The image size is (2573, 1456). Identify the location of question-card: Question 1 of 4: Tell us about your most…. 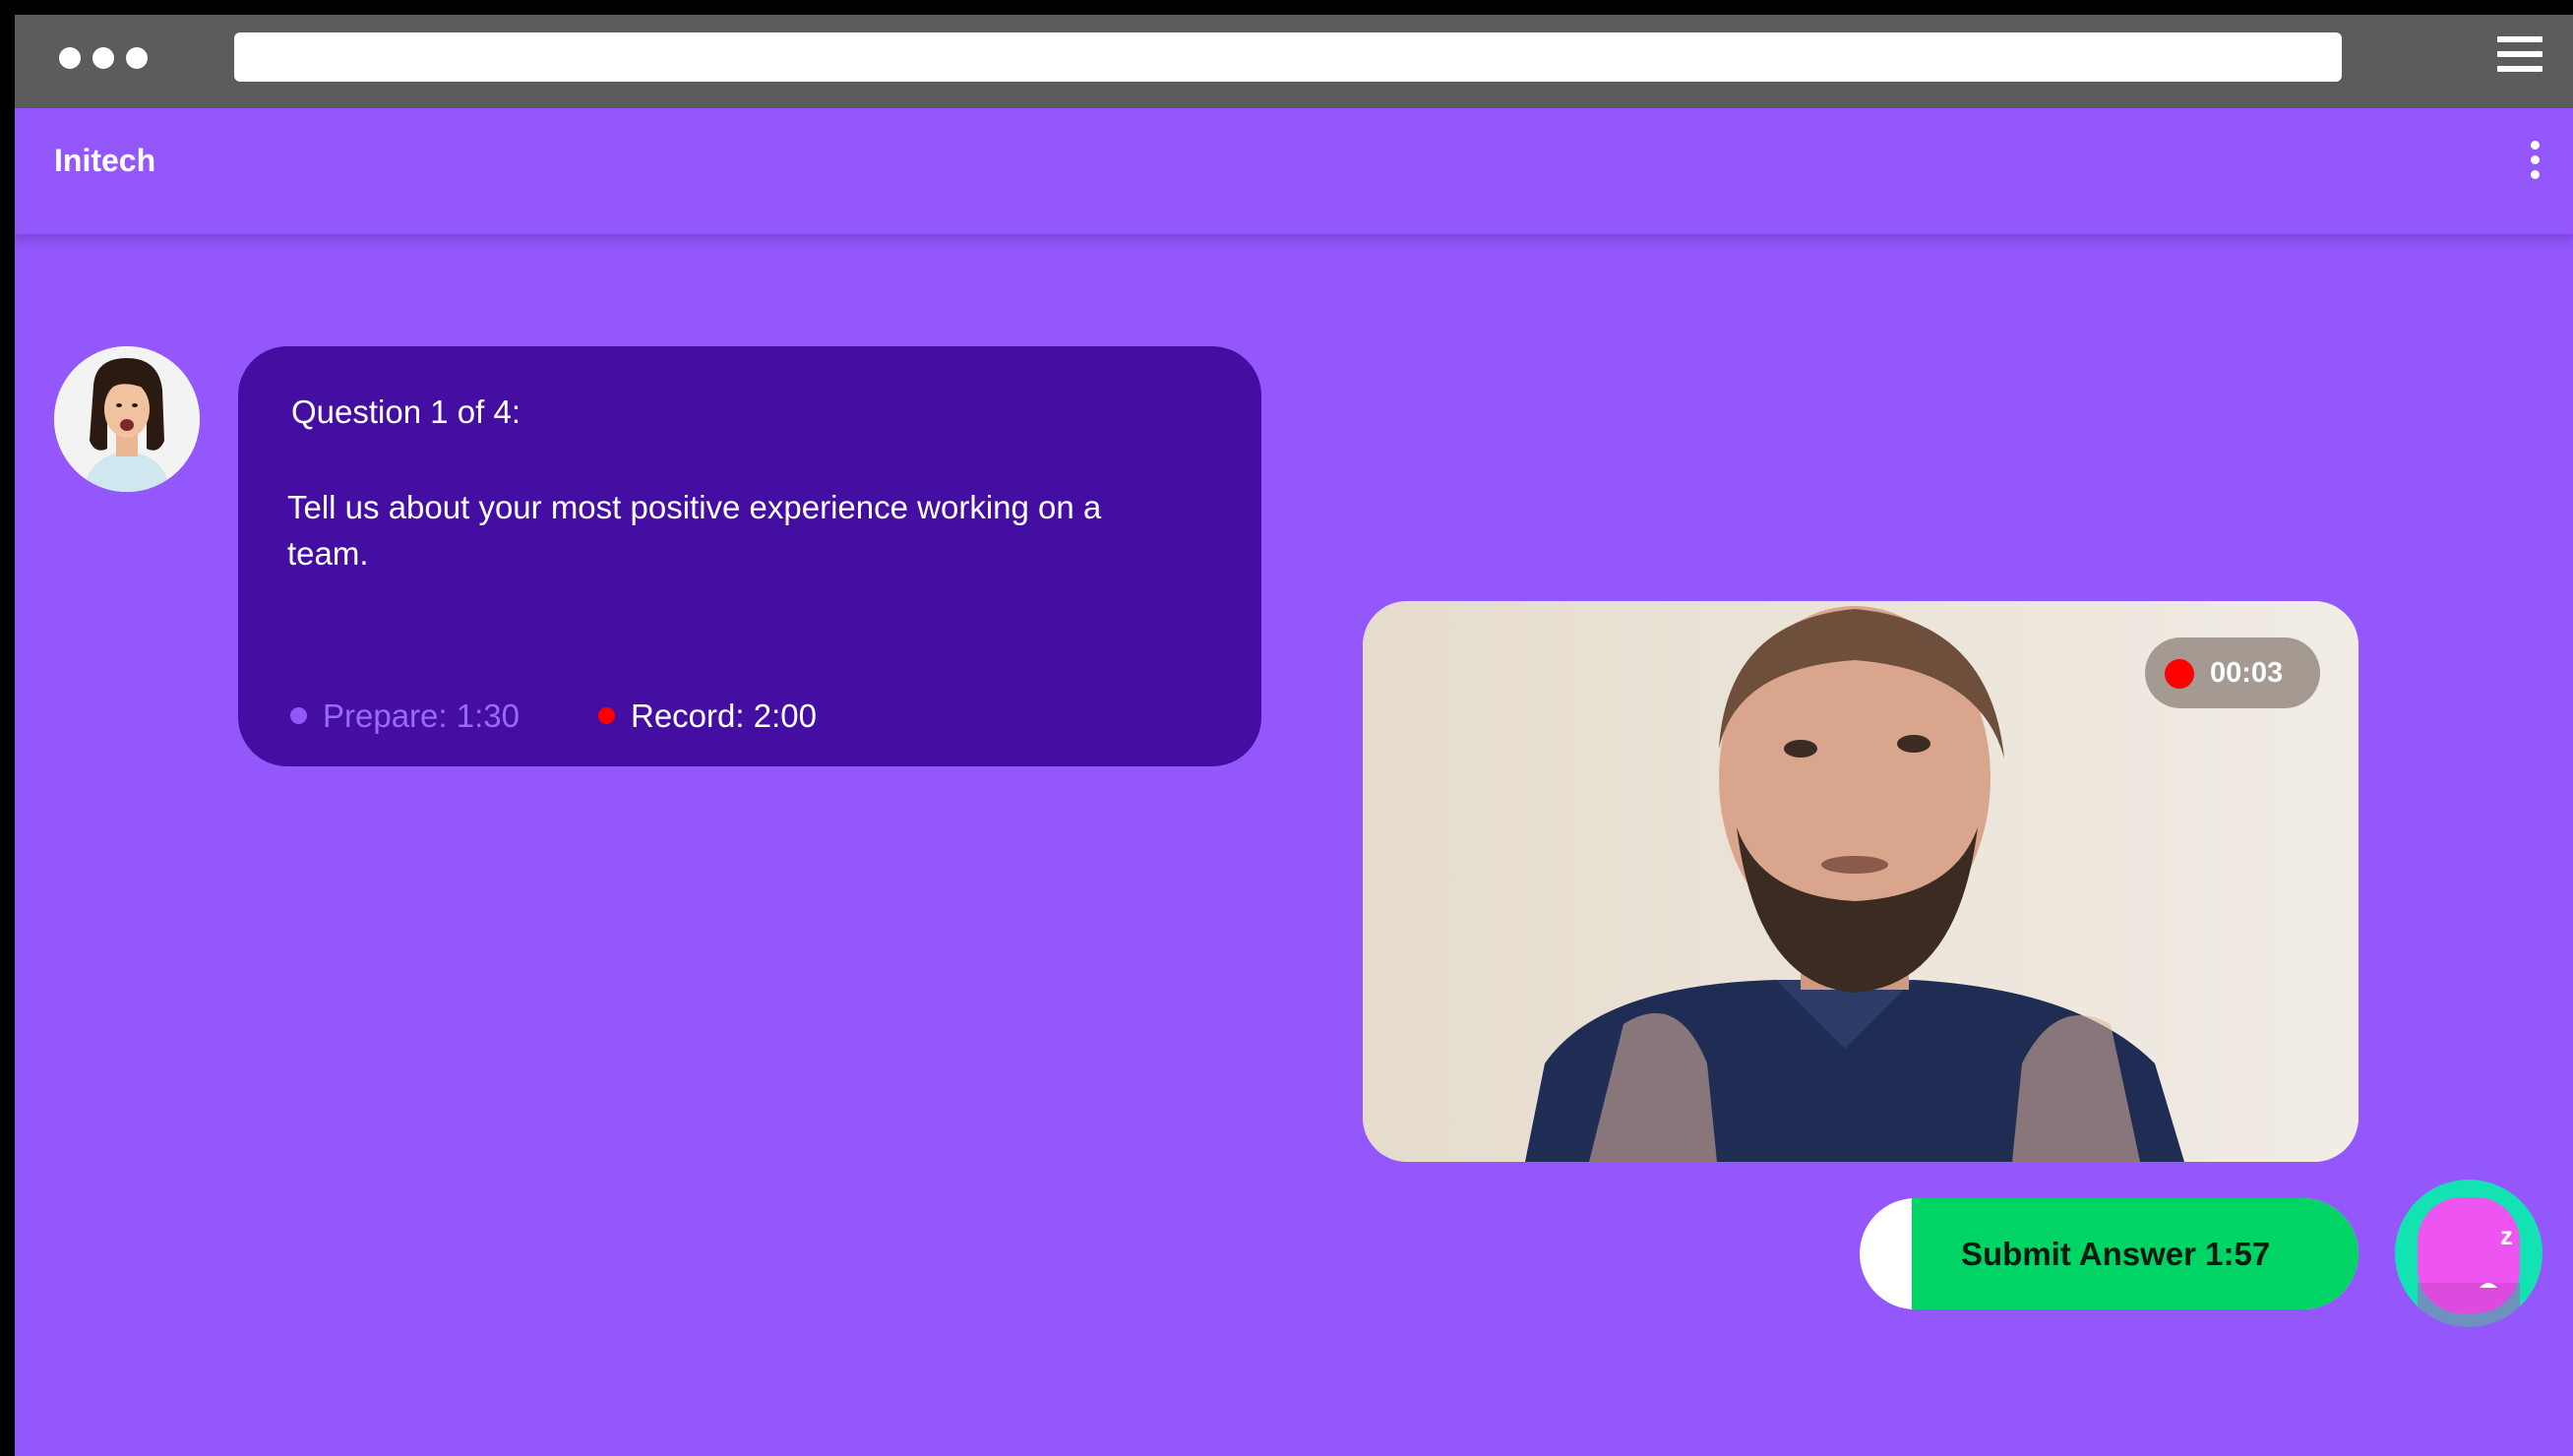
(749, 556).